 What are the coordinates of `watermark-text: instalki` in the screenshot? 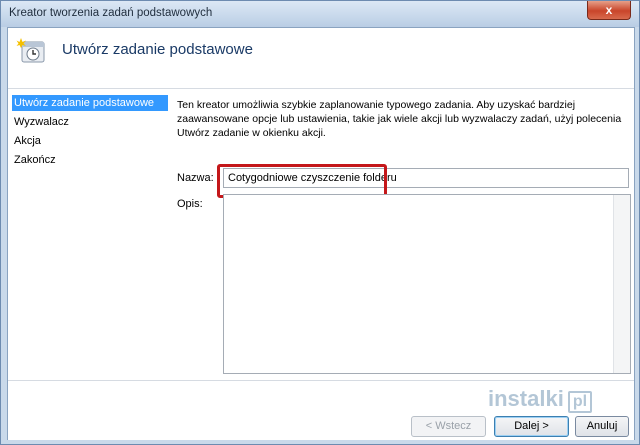 It's located at (526, 398).